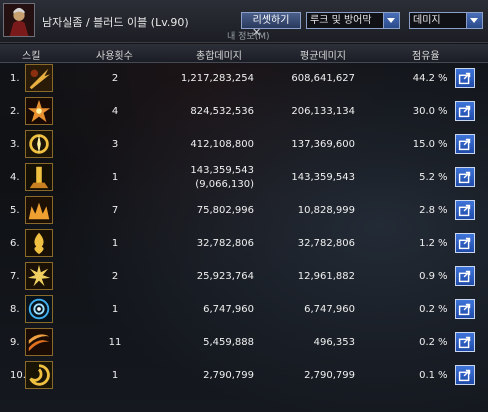  What do you see at coordinates (39, 210) in the screenshot?
I see `flame-crown-icon` at bounding box center [39, 210].